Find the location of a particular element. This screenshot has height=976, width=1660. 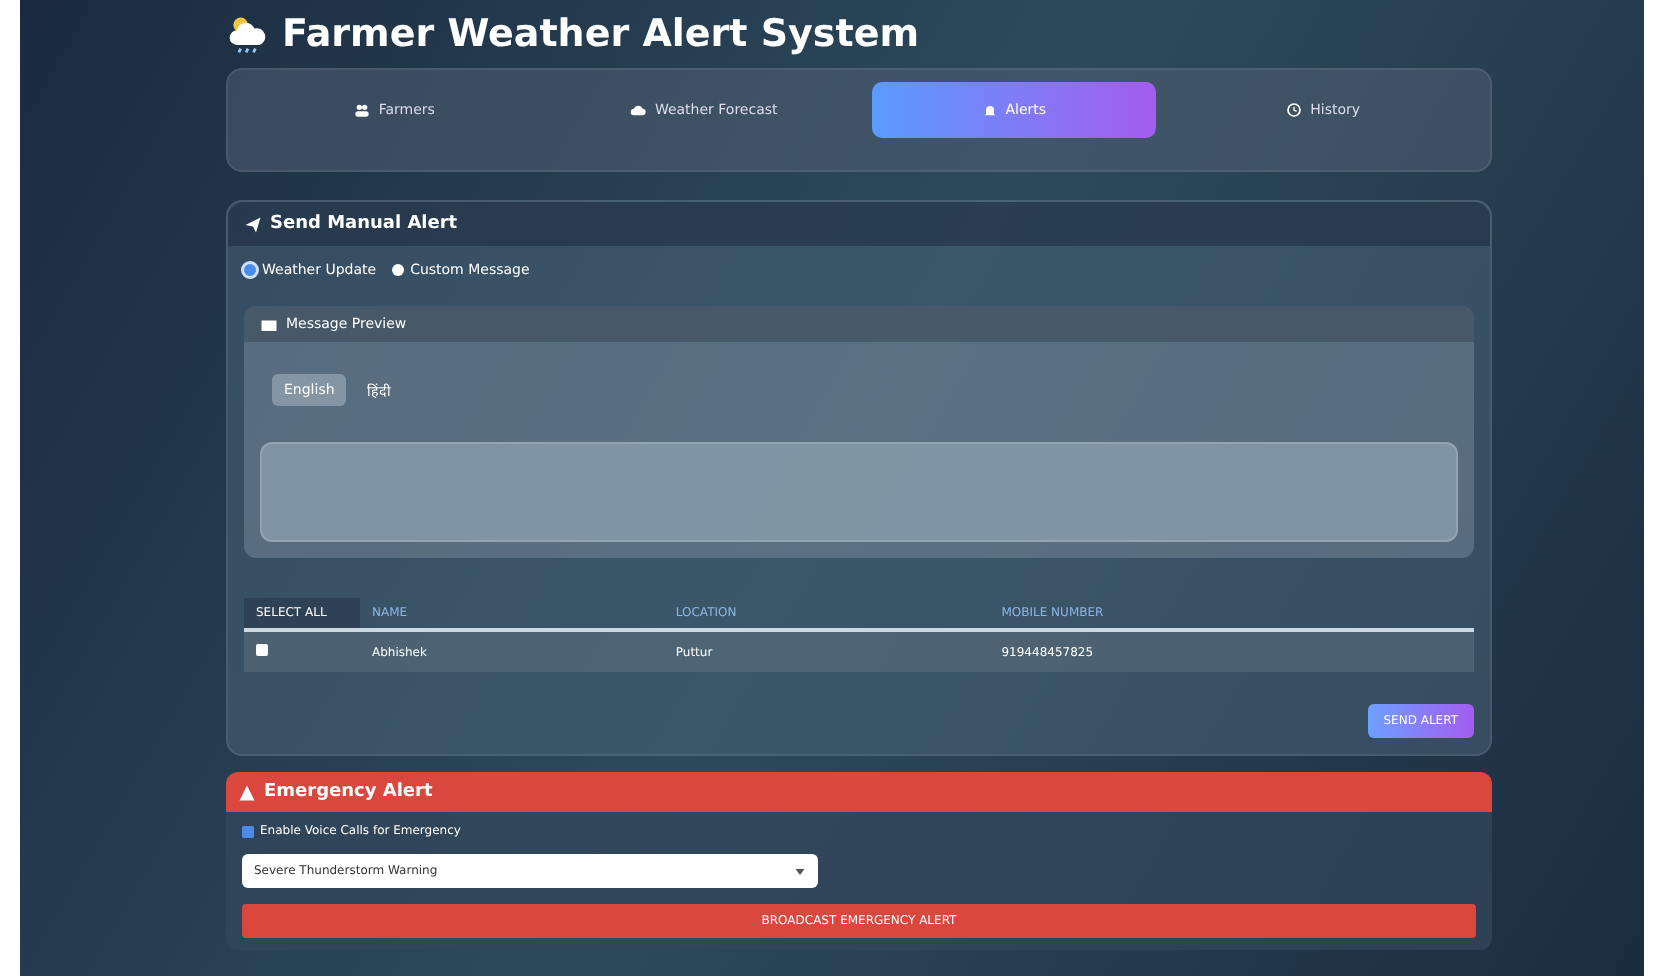

warning-icon is located at coordinates (247, 792).